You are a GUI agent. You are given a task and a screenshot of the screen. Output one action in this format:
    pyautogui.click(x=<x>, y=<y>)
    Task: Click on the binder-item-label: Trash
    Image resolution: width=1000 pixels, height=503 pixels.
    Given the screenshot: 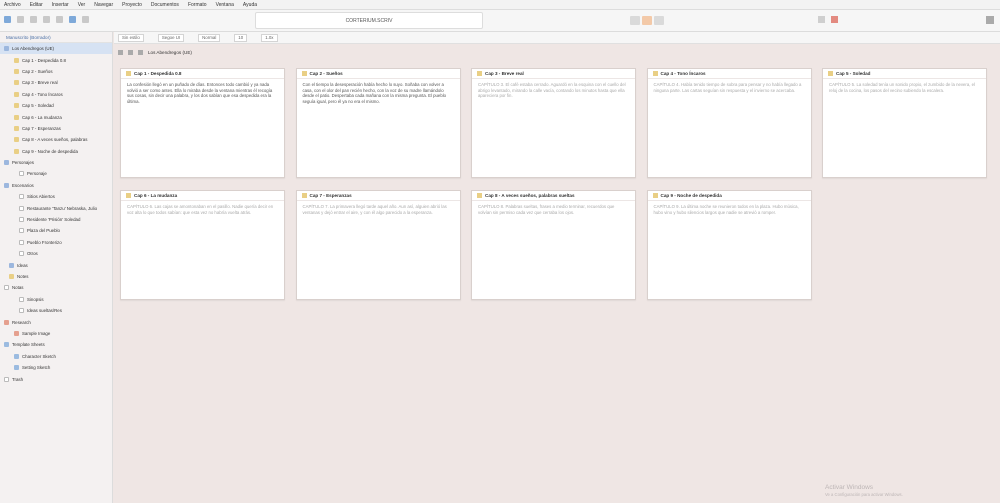 What is the action you would take?
    pyautogui.click(x=18, y=379)
    